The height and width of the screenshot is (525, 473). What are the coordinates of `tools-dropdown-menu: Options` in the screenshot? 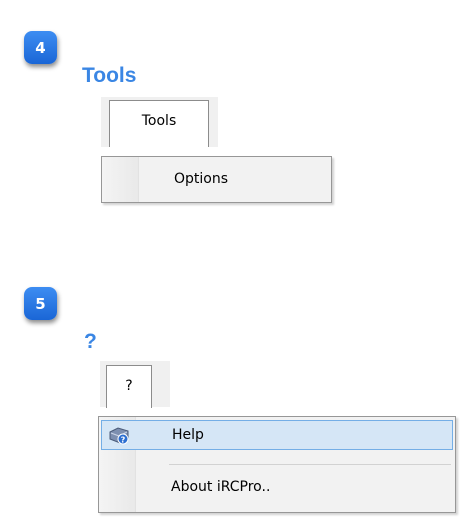 It's located at (216, 179).